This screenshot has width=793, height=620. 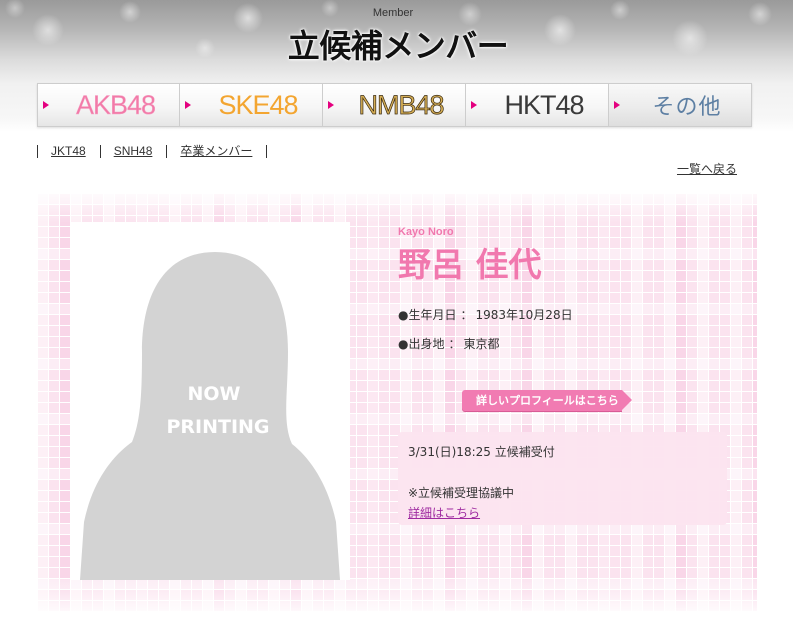 I want to click on sub-nav-snh48: SNH48, so click(x=133, y=151).